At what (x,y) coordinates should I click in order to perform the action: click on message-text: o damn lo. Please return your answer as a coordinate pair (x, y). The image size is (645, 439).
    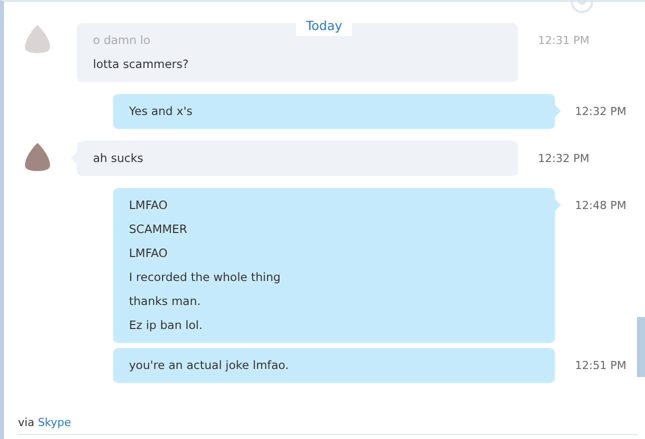
    Looking at the image, I should click on (122, 40).